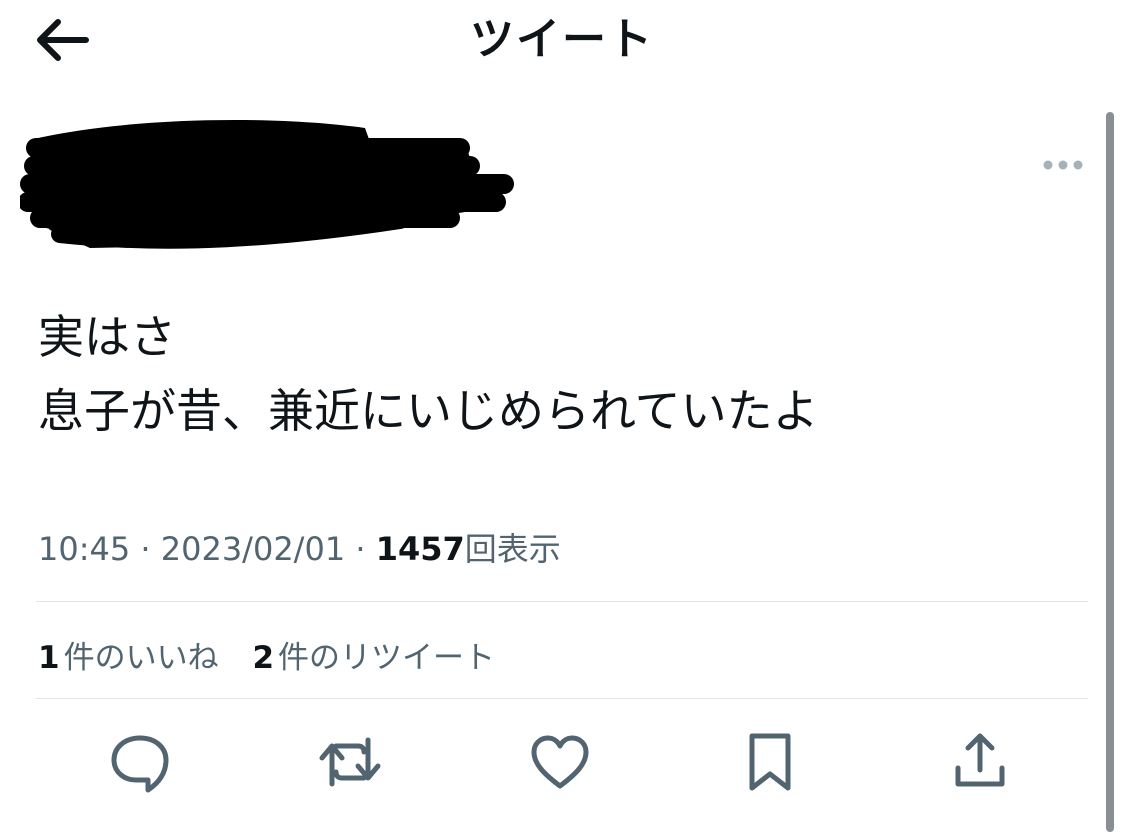  Describe the element at coordinates (49, 658) in the screenshot. I see `likes-count: 1` at that location.